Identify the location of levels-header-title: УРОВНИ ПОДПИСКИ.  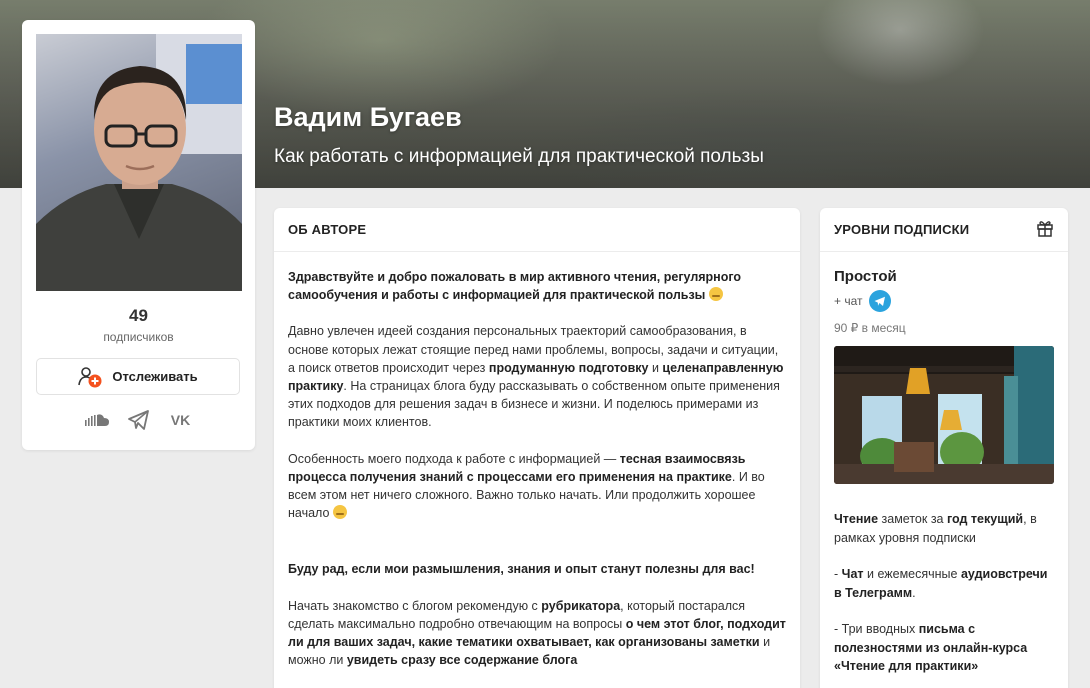
(902, 229).